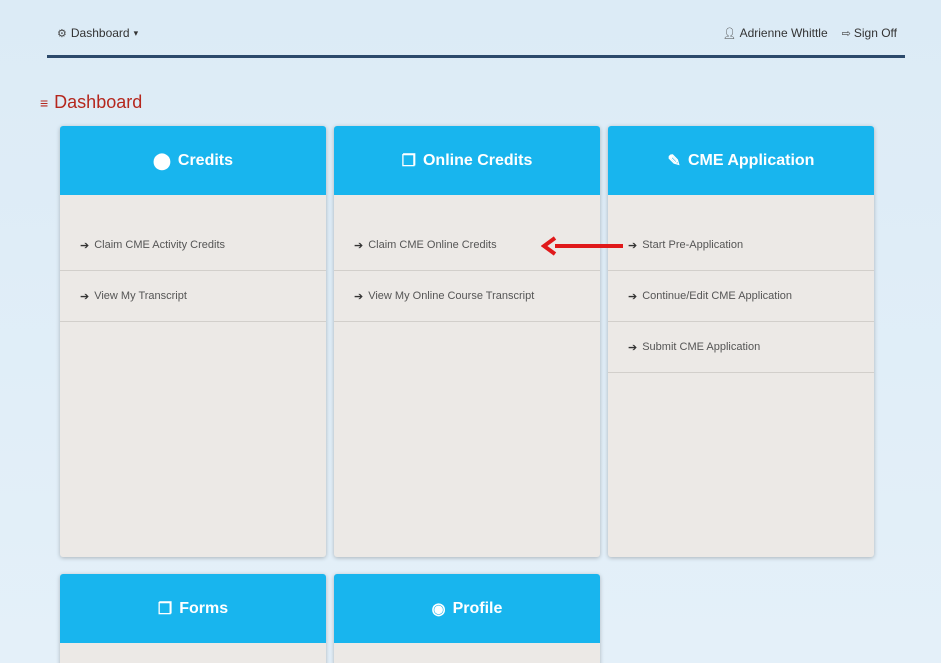 Image resolution: width=941 pixels, height=663 pixels. I want to click on page-title: ≡ Dashboard, so click(91, 102).